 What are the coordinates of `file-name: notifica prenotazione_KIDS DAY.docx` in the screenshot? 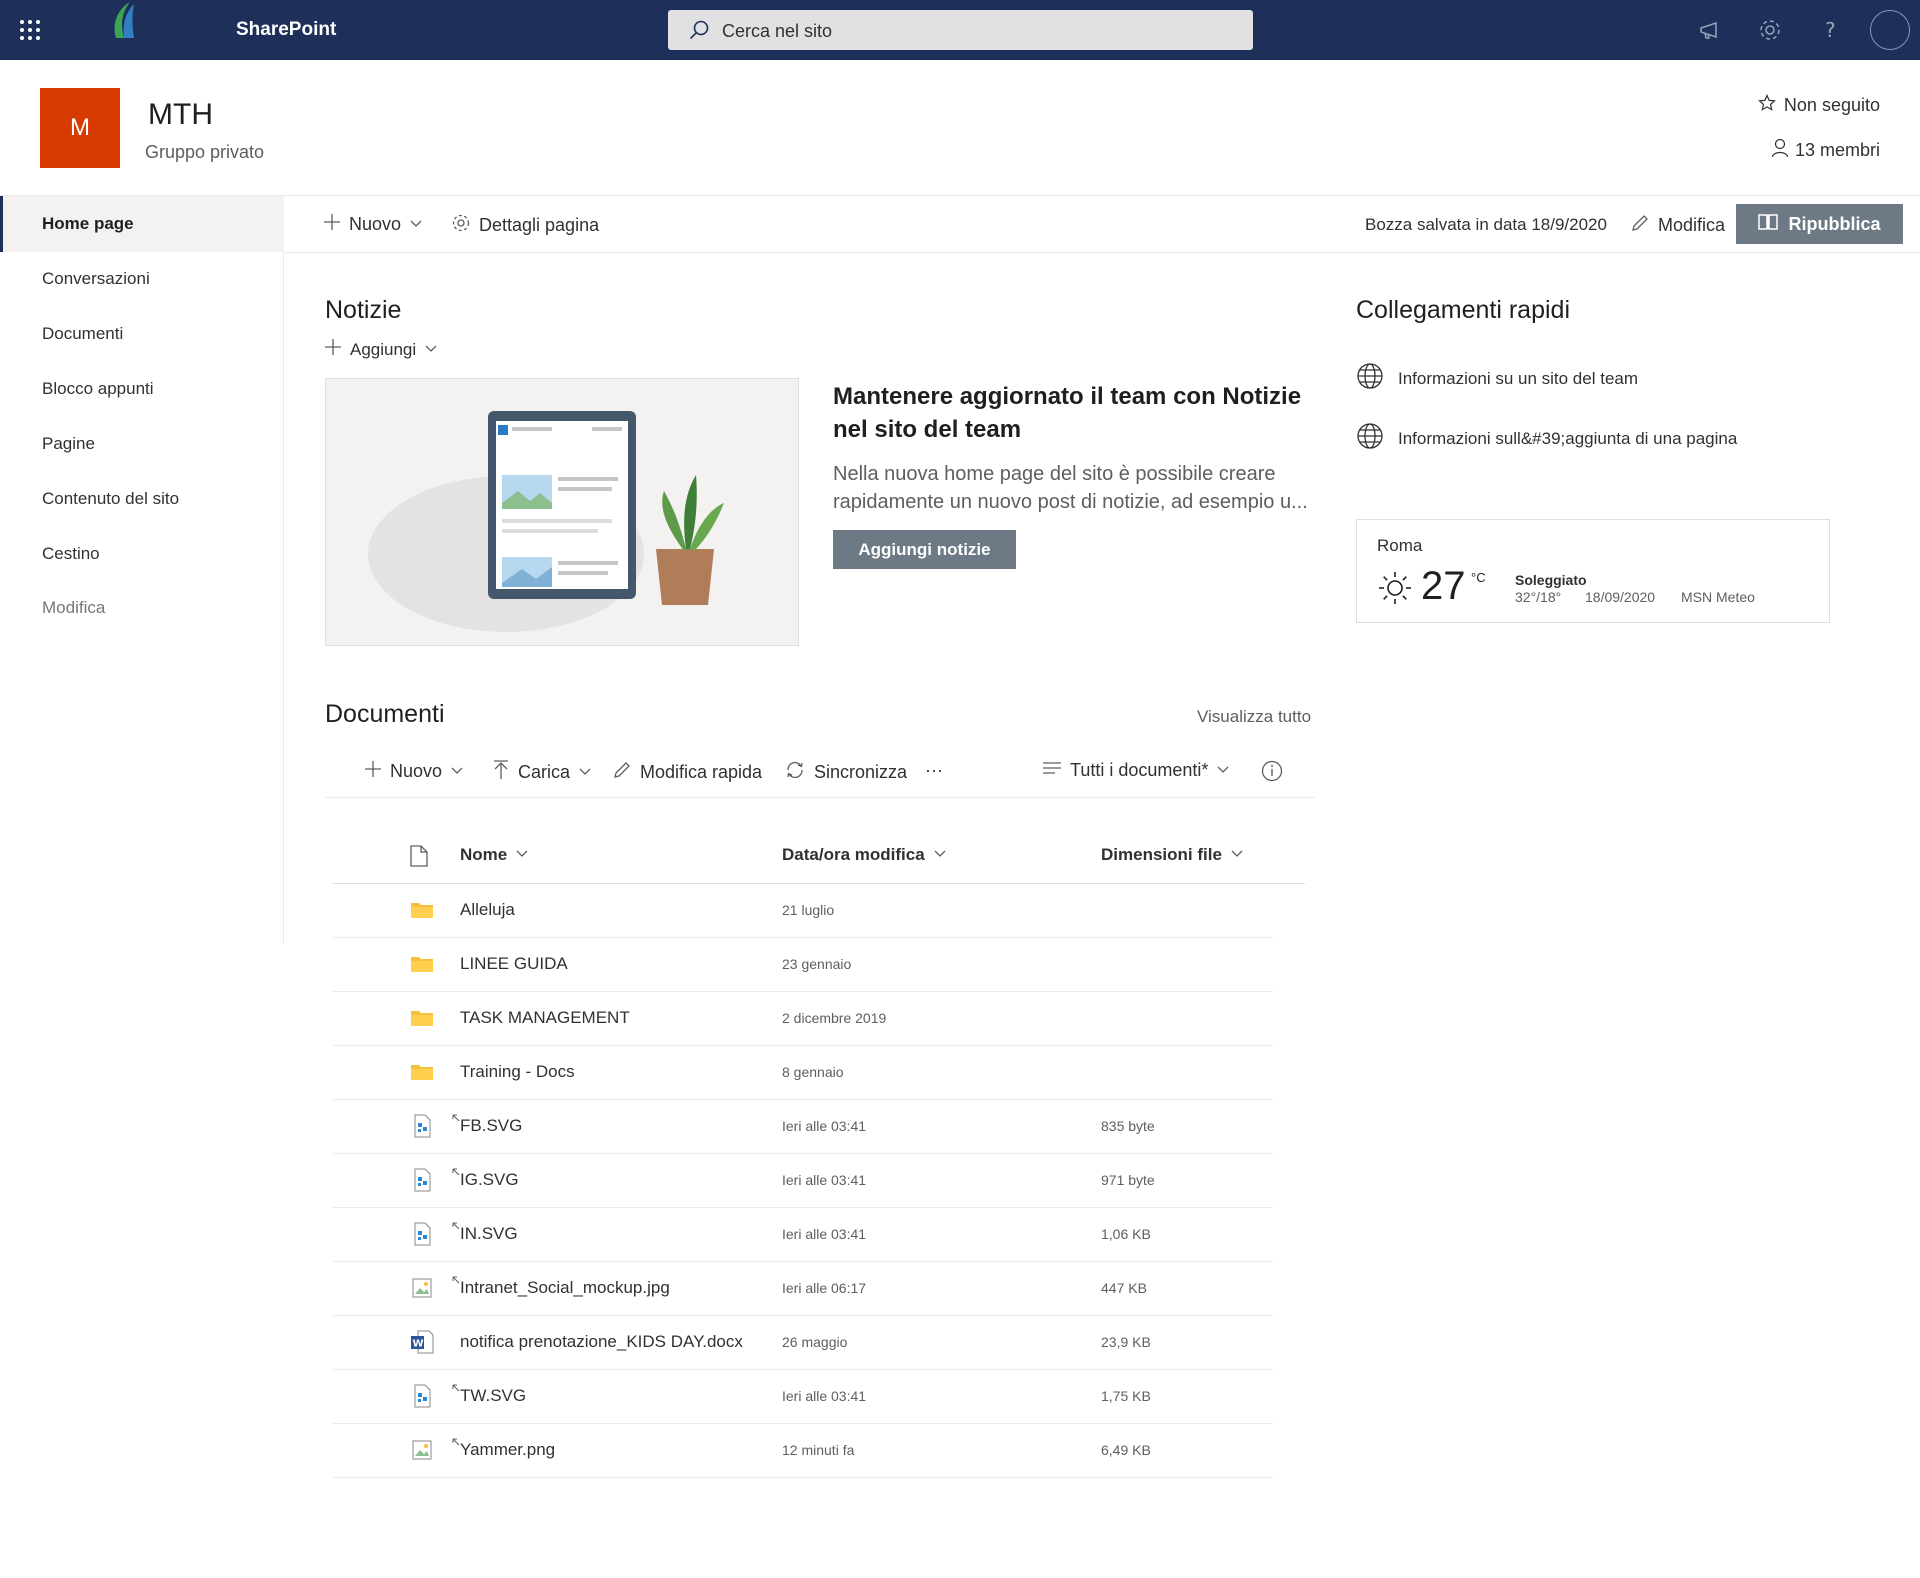 It's located at (601, 1342).